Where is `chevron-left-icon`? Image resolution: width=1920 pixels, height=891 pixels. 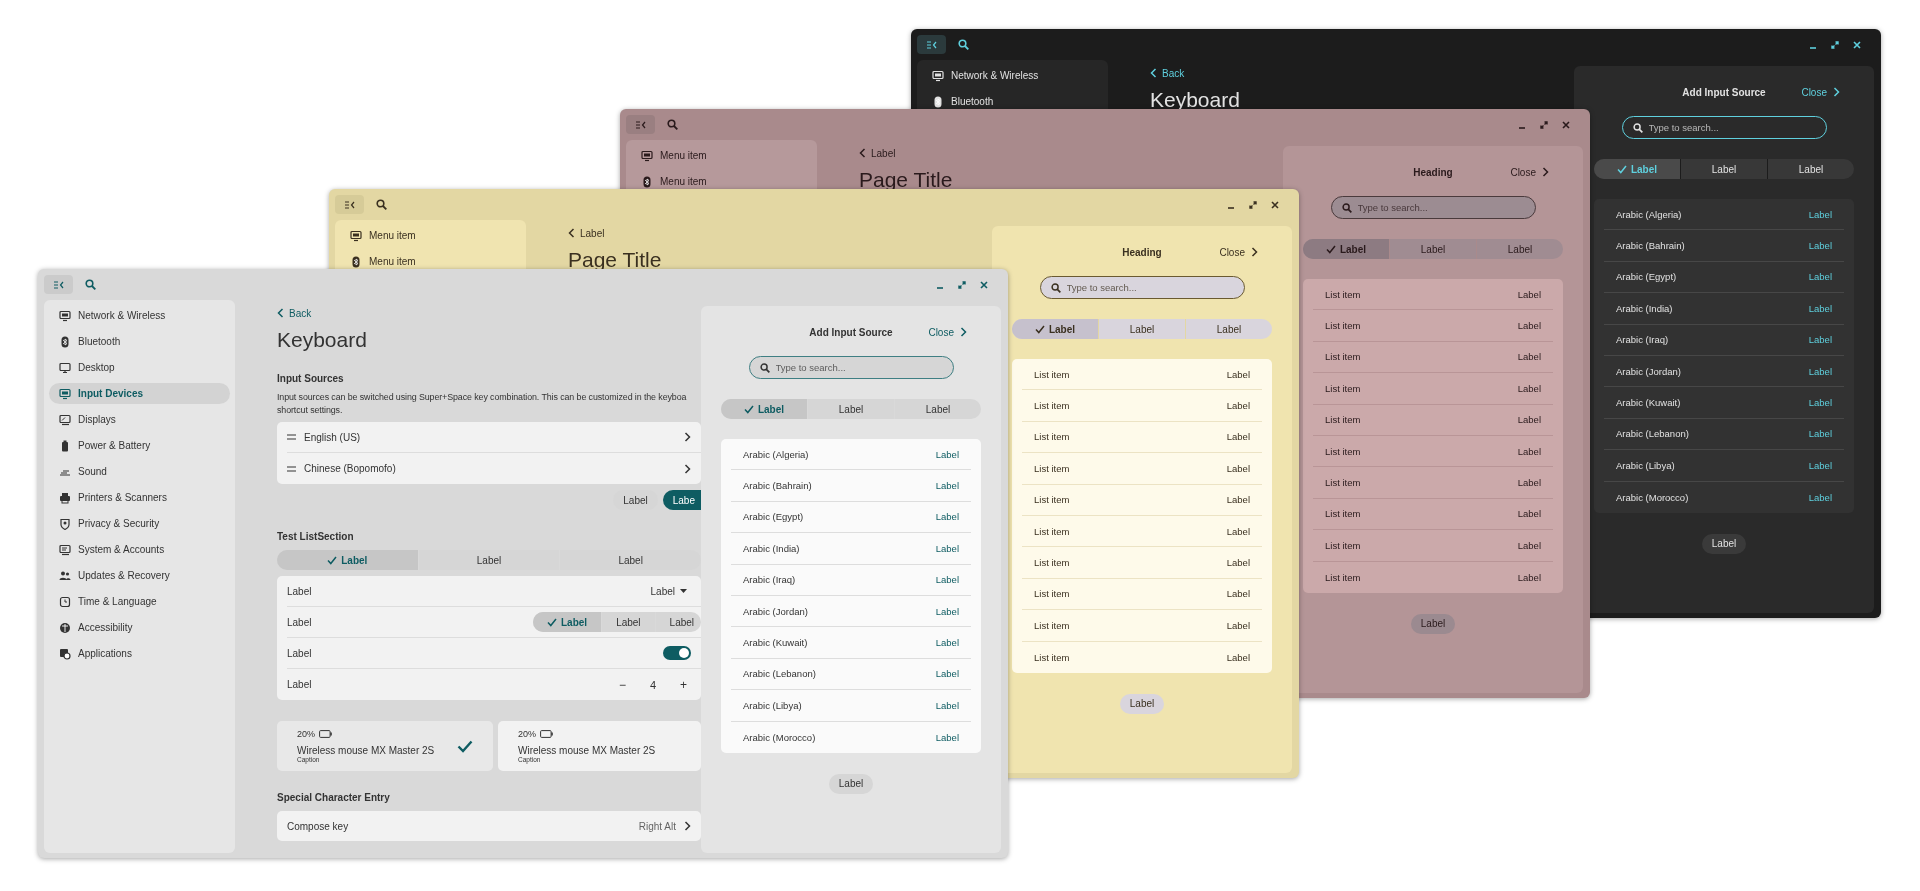
chevron-left-icon is located at coordinates (280, 313).